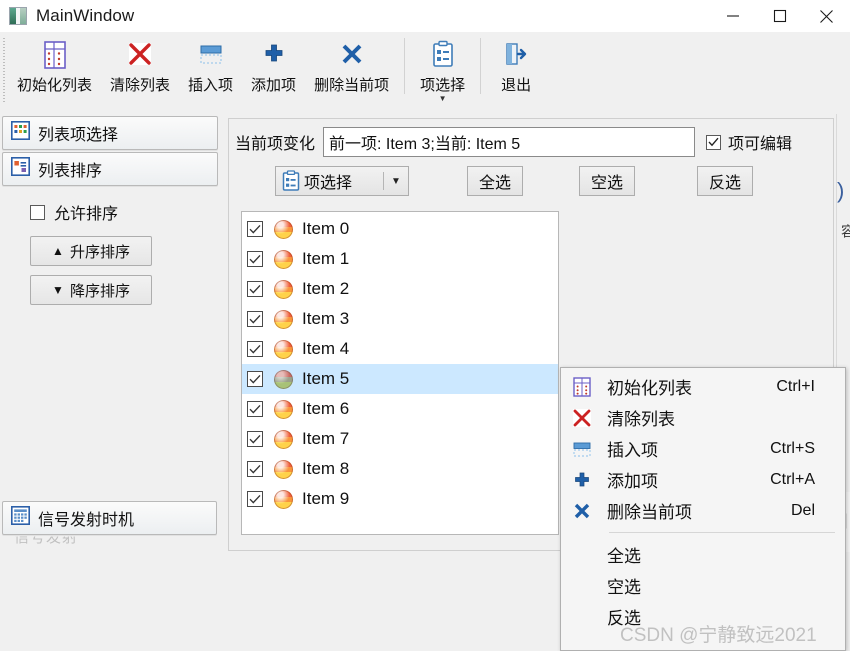 Image resolution: width=850 pixels, height=651 pixels. Describe the element at coordinates (20, 518) in the screenshot. I see `signal-timing-icon` at that location.